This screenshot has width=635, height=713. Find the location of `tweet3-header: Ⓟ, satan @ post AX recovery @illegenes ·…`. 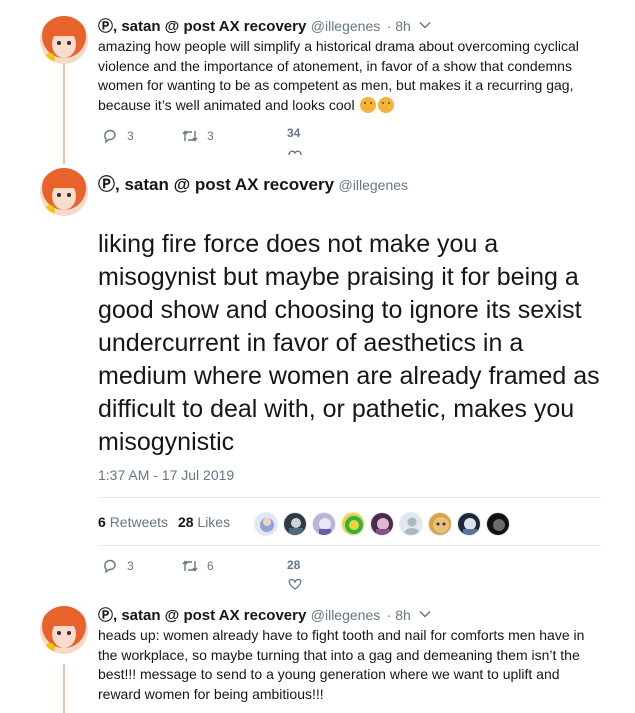

tweet3-header: Ⓟ, satan @ post AX recovery @illegenes ·… is located at coordinates (254, 614).